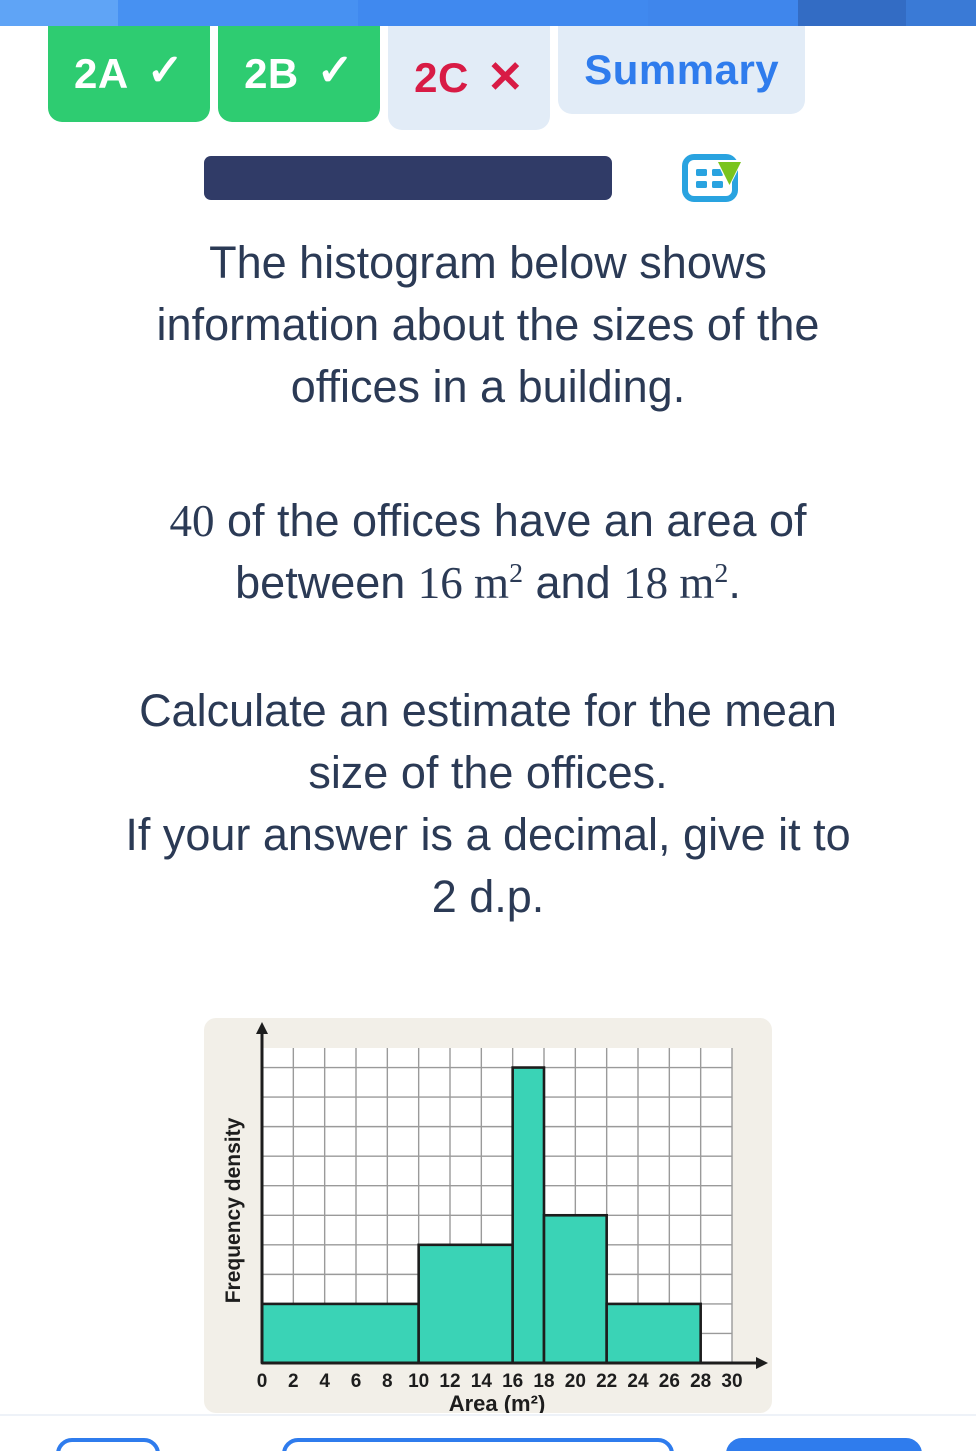  I want to click on tab-summary: Summary, so click(682, 70).